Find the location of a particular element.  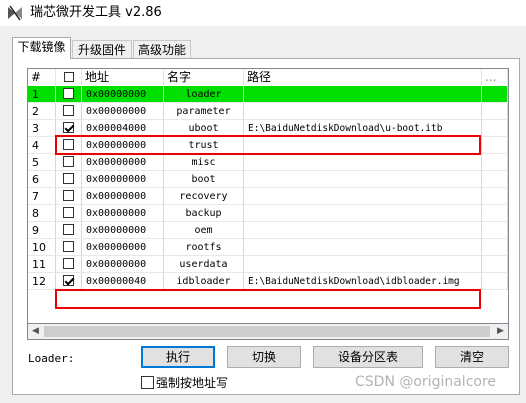

force-address-checkbox-box is located at coordinates (147, 382).